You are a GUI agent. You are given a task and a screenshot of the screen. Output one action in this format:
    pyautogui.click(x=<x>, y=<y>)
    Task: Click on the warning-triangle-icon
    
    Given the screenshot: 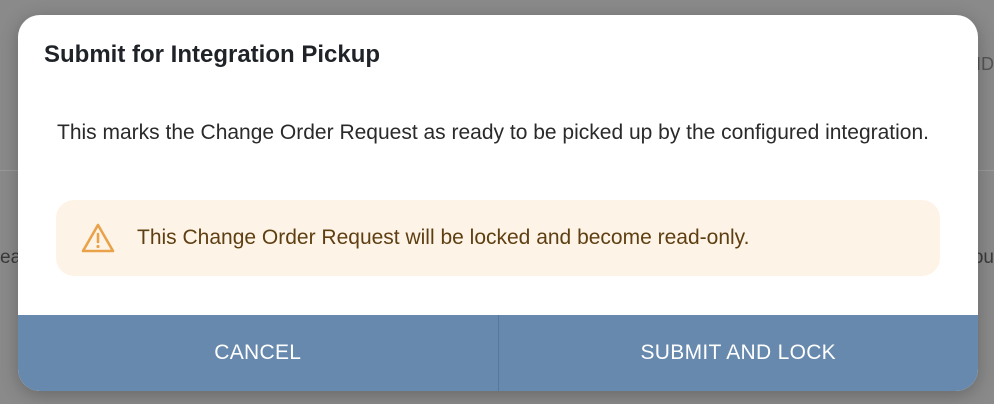 What is the action you would take?
    pyautogui.click(x=98, y=238)
    